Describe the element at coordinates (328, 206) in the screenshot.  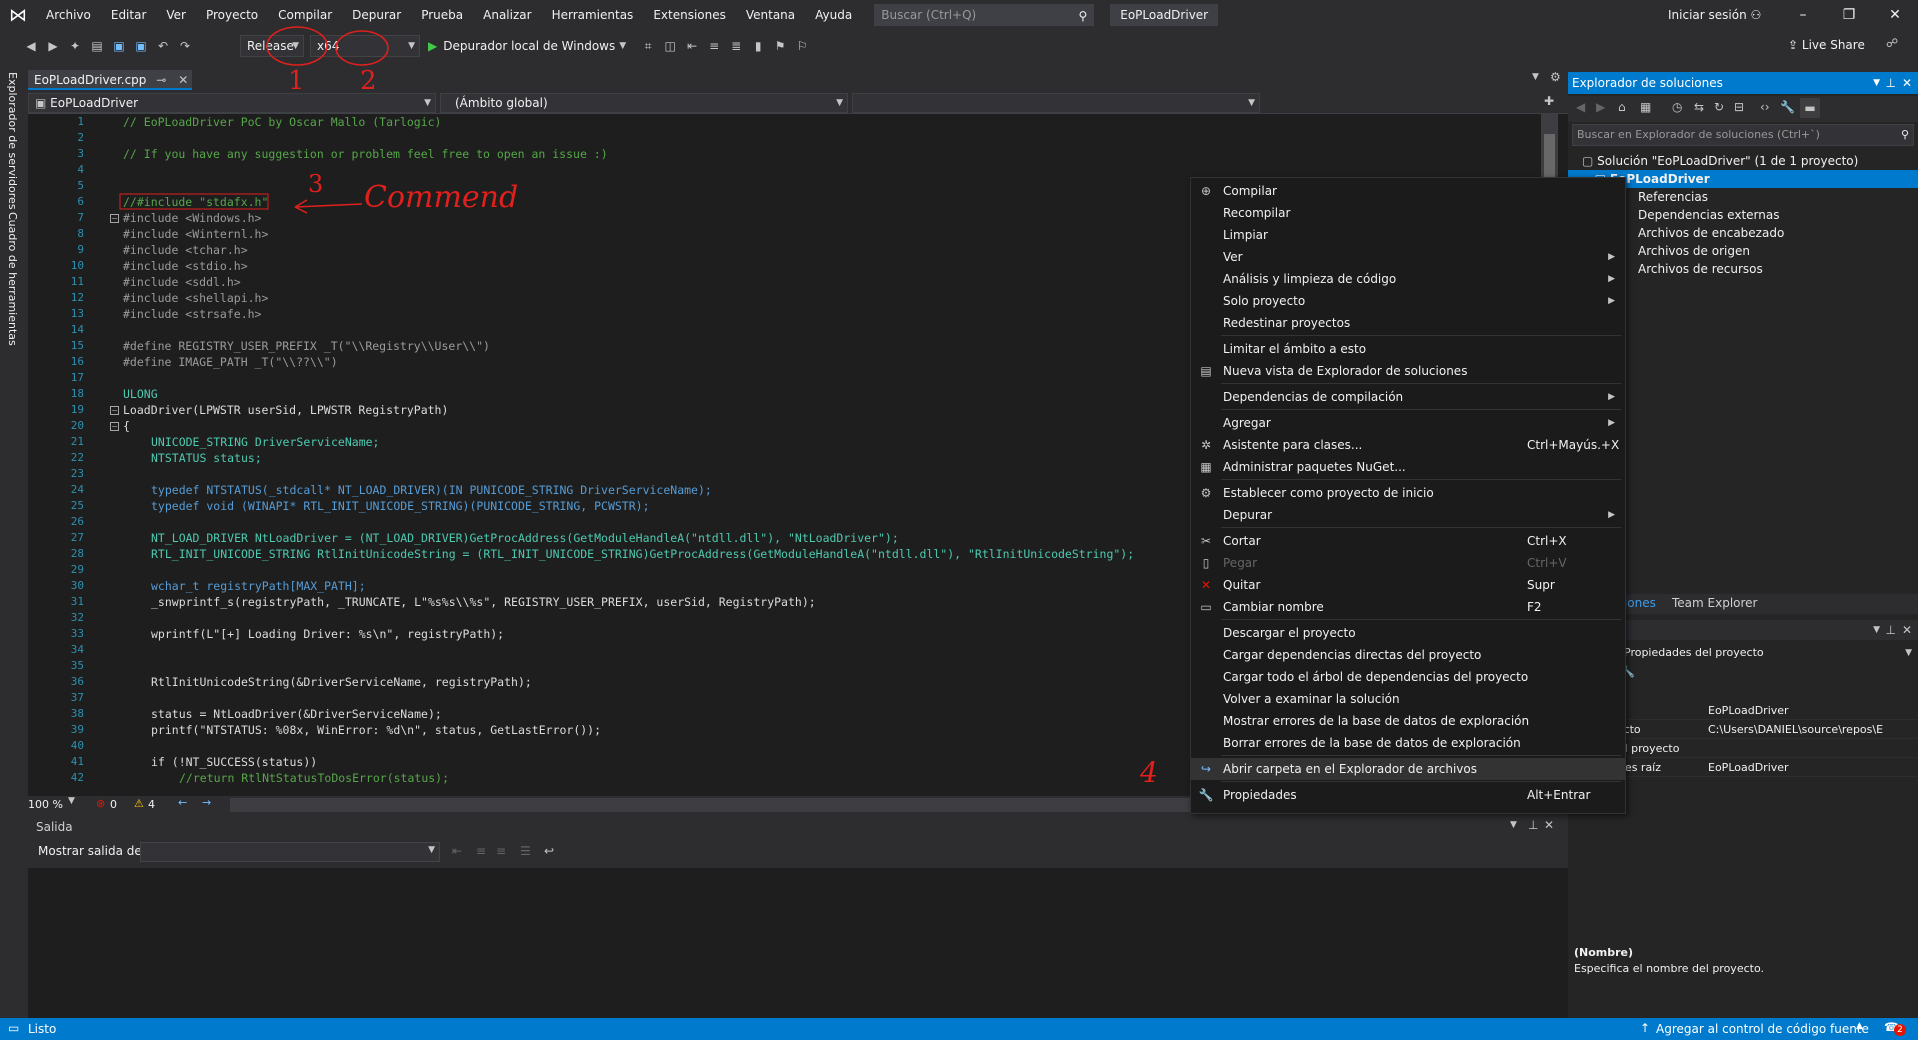
I see `annotation-arrow` at that location.